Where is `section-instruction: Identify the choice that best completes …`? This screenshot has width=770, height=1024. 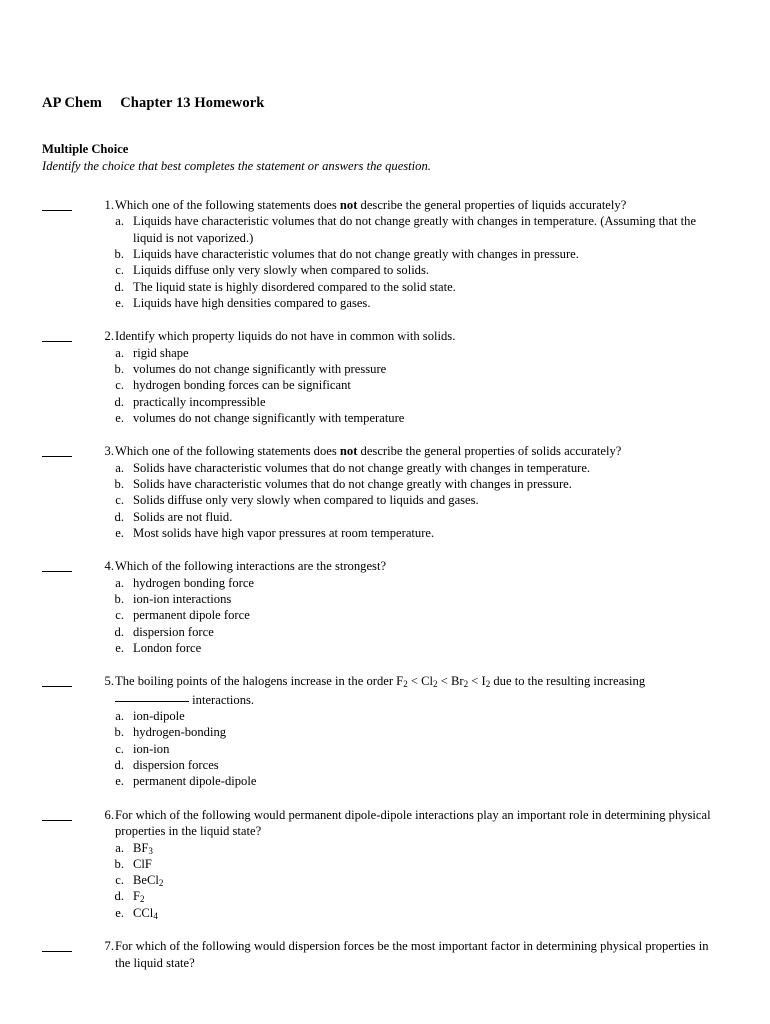
section-instruction: Identify the choice that best completes … is located at coordinates (236, 166).